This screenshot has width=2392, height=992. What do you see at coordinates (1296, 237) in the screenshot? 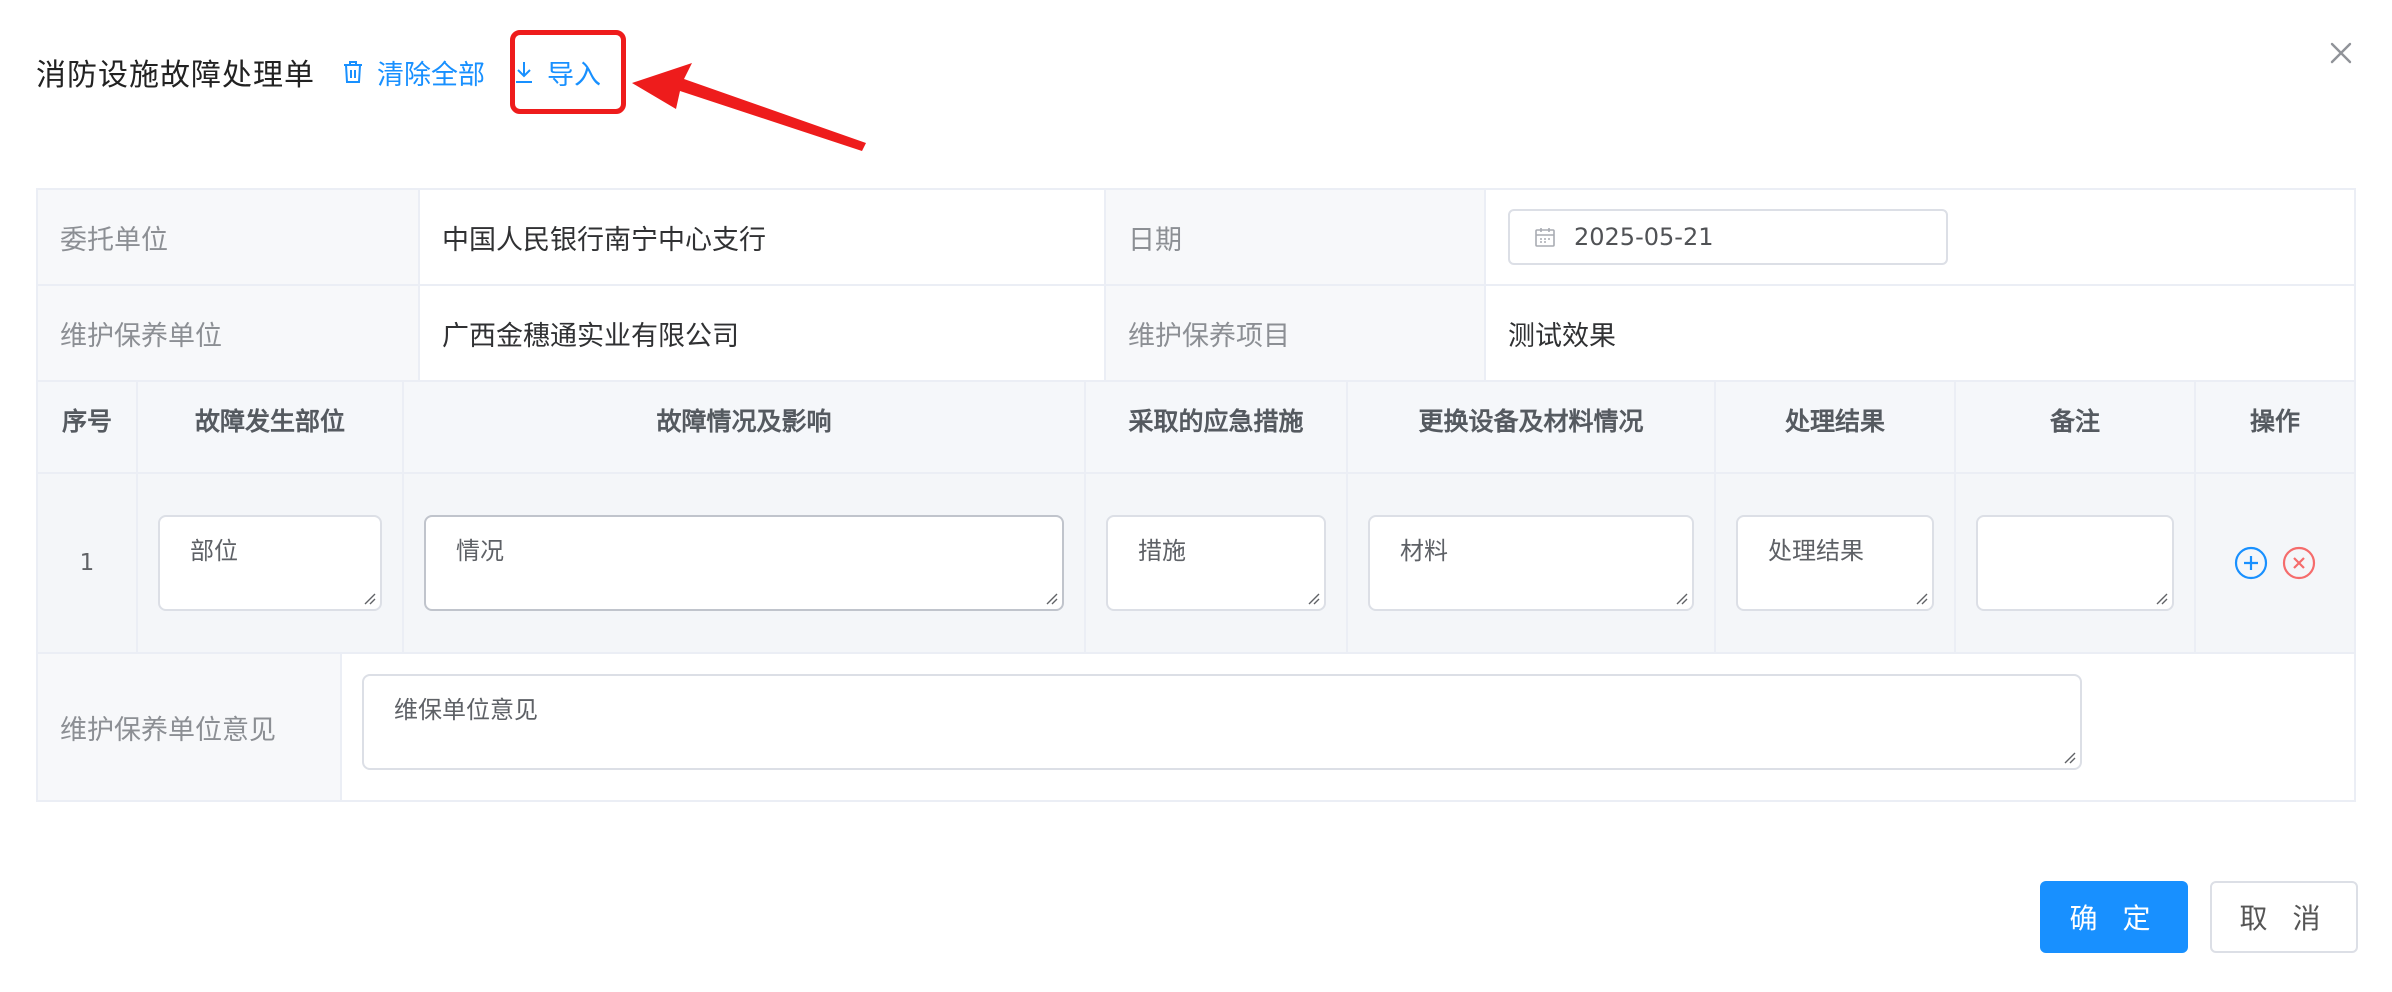
I see `date-label: 日期` at bounding box center [1296, 237].